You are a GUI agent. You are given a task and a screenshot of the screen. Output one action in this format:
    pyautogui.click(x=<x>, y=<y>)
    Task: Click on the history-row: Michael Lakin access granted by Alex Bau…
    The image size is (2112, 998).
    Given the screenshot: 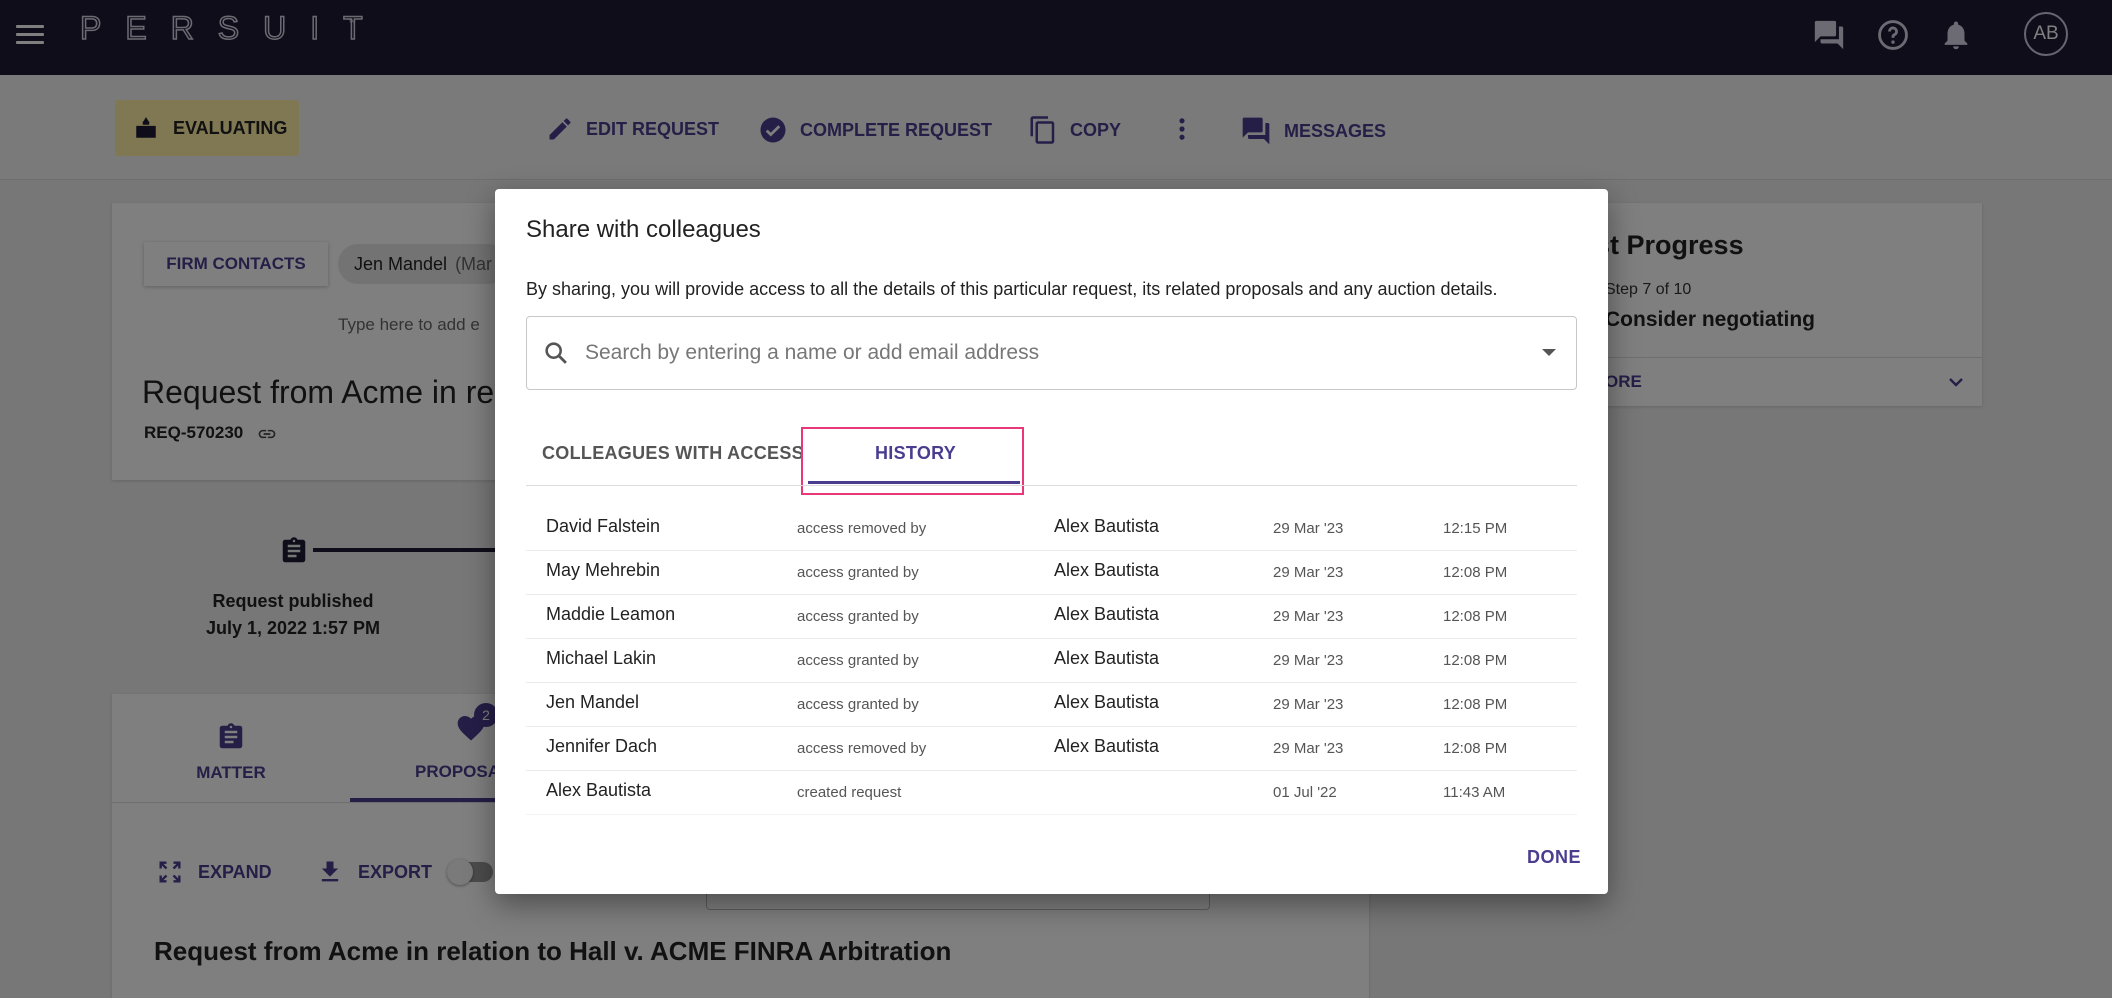 What is the action you would take?
    pyautogui.click(x=1051, y=661)
    